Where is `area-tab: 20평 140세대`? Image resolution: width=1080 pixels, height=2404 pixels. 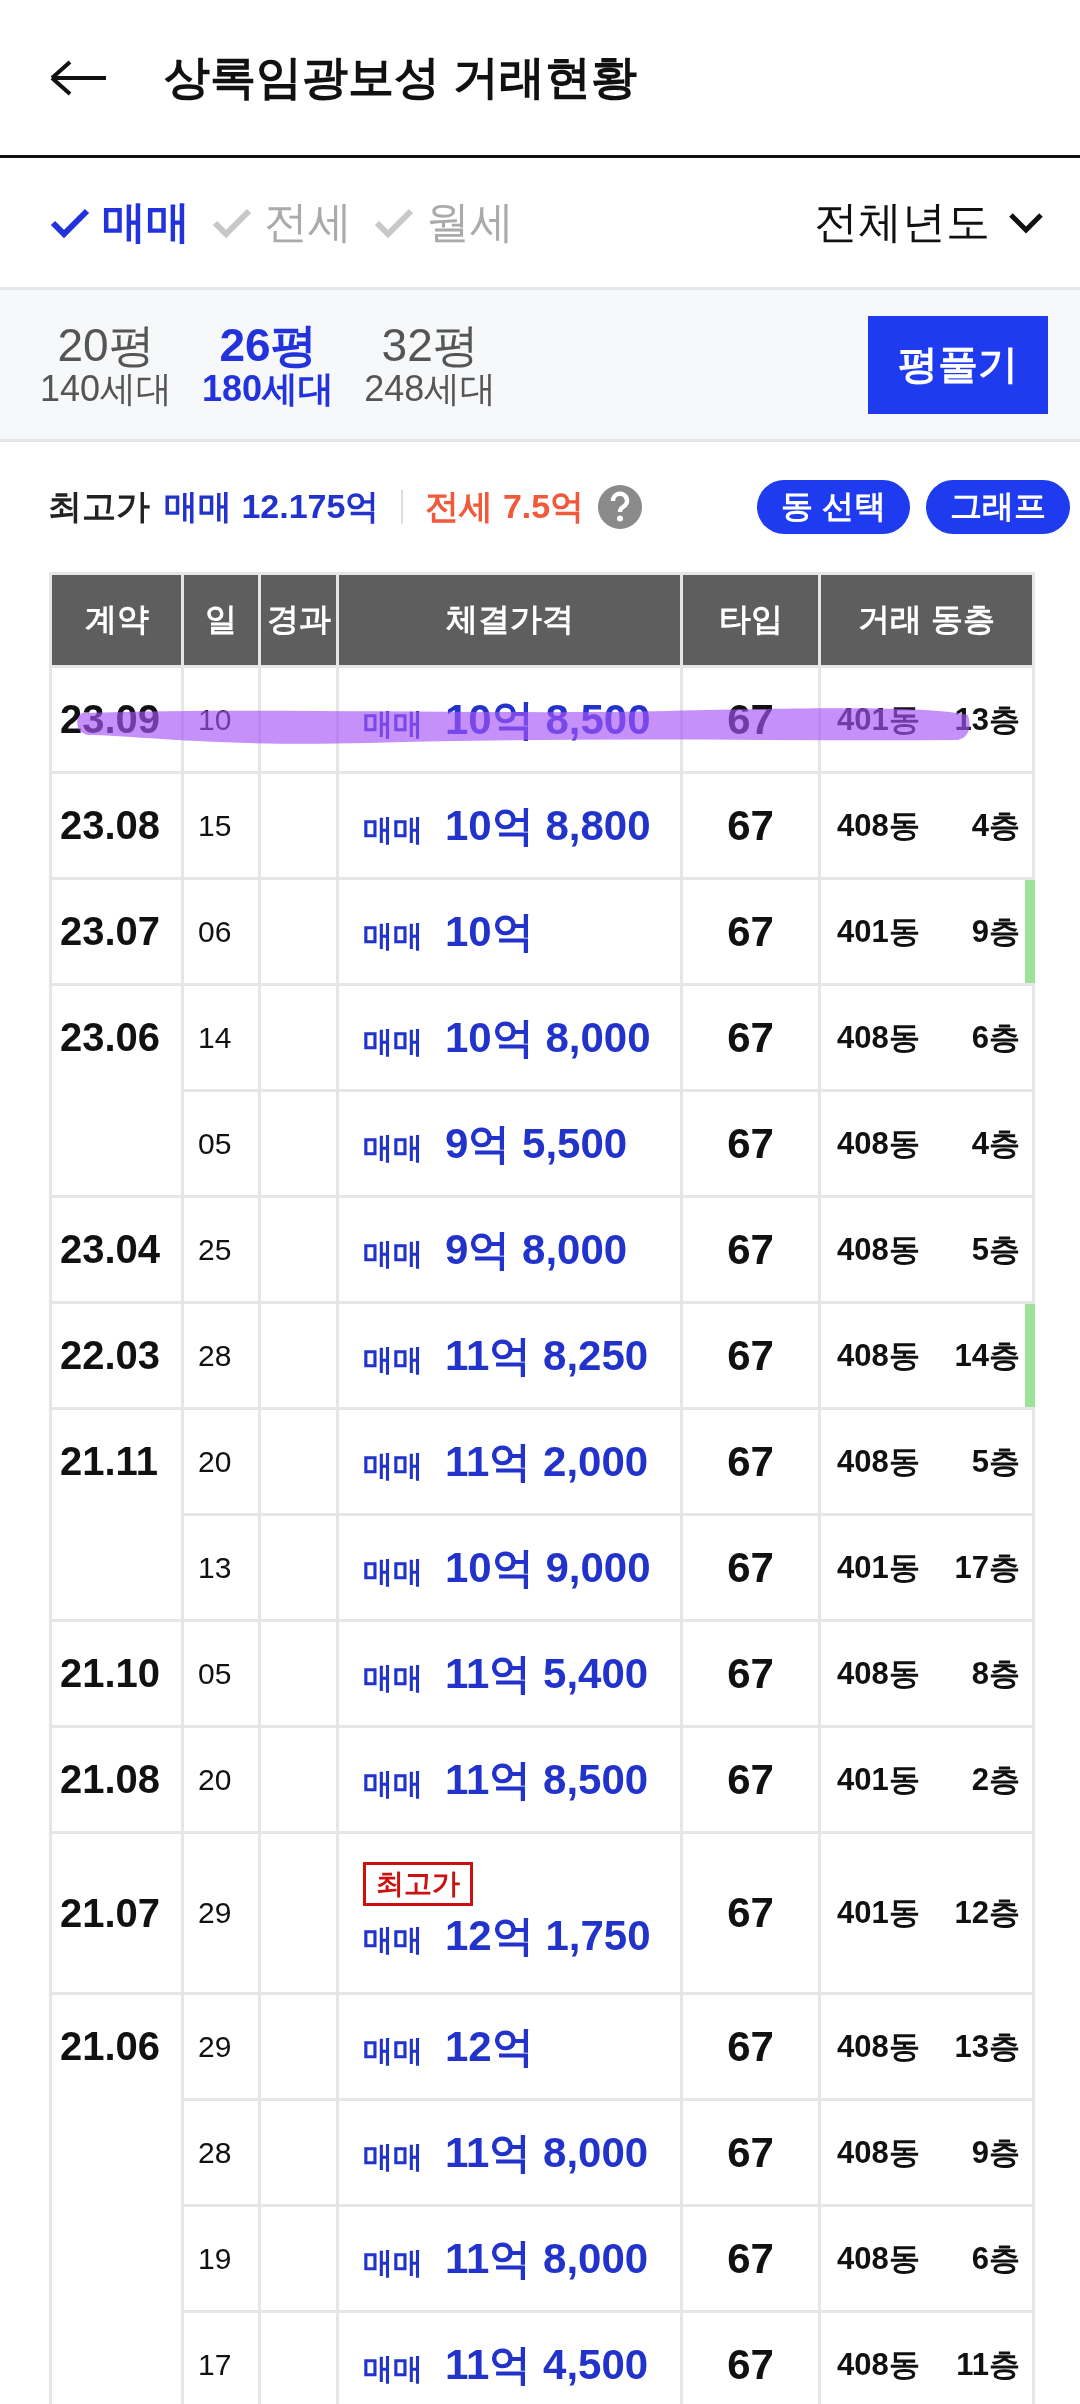 area-tab: 20평 140세대 is located at coordinates (106, 364).